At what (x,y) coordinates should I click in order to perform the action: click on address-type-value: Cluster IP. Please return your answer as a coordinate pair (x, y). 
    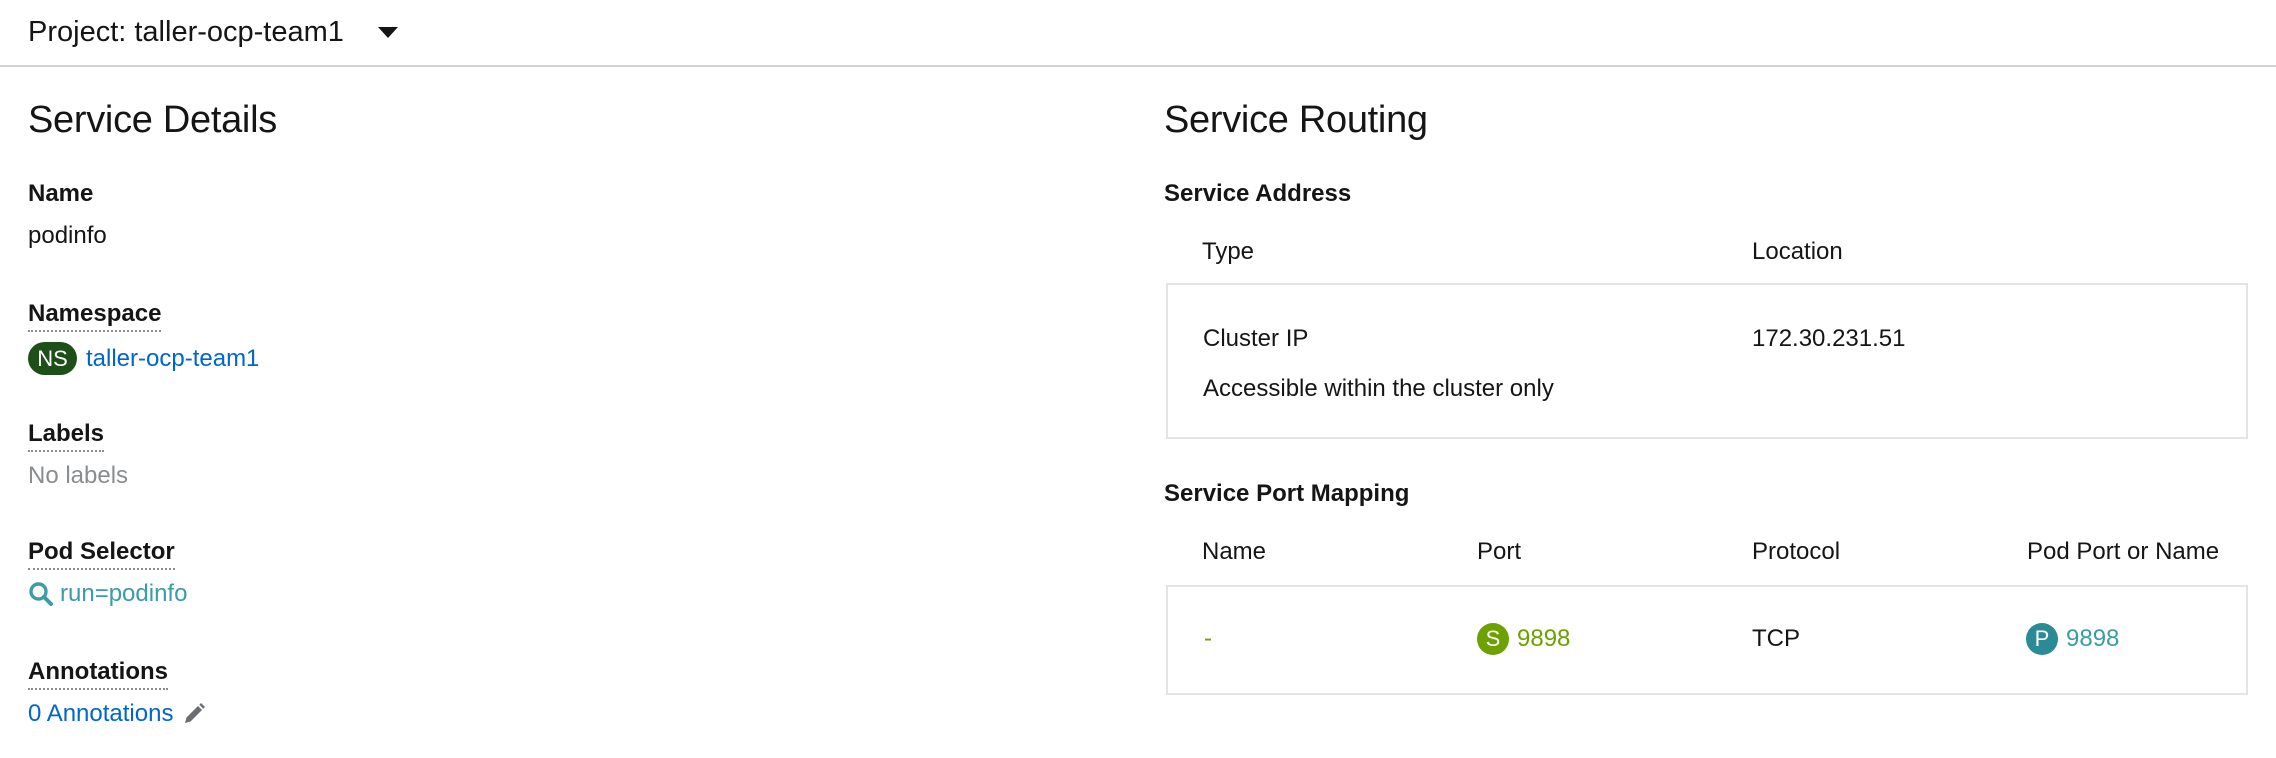
    Looking at the image, I should click on (1256, 338).